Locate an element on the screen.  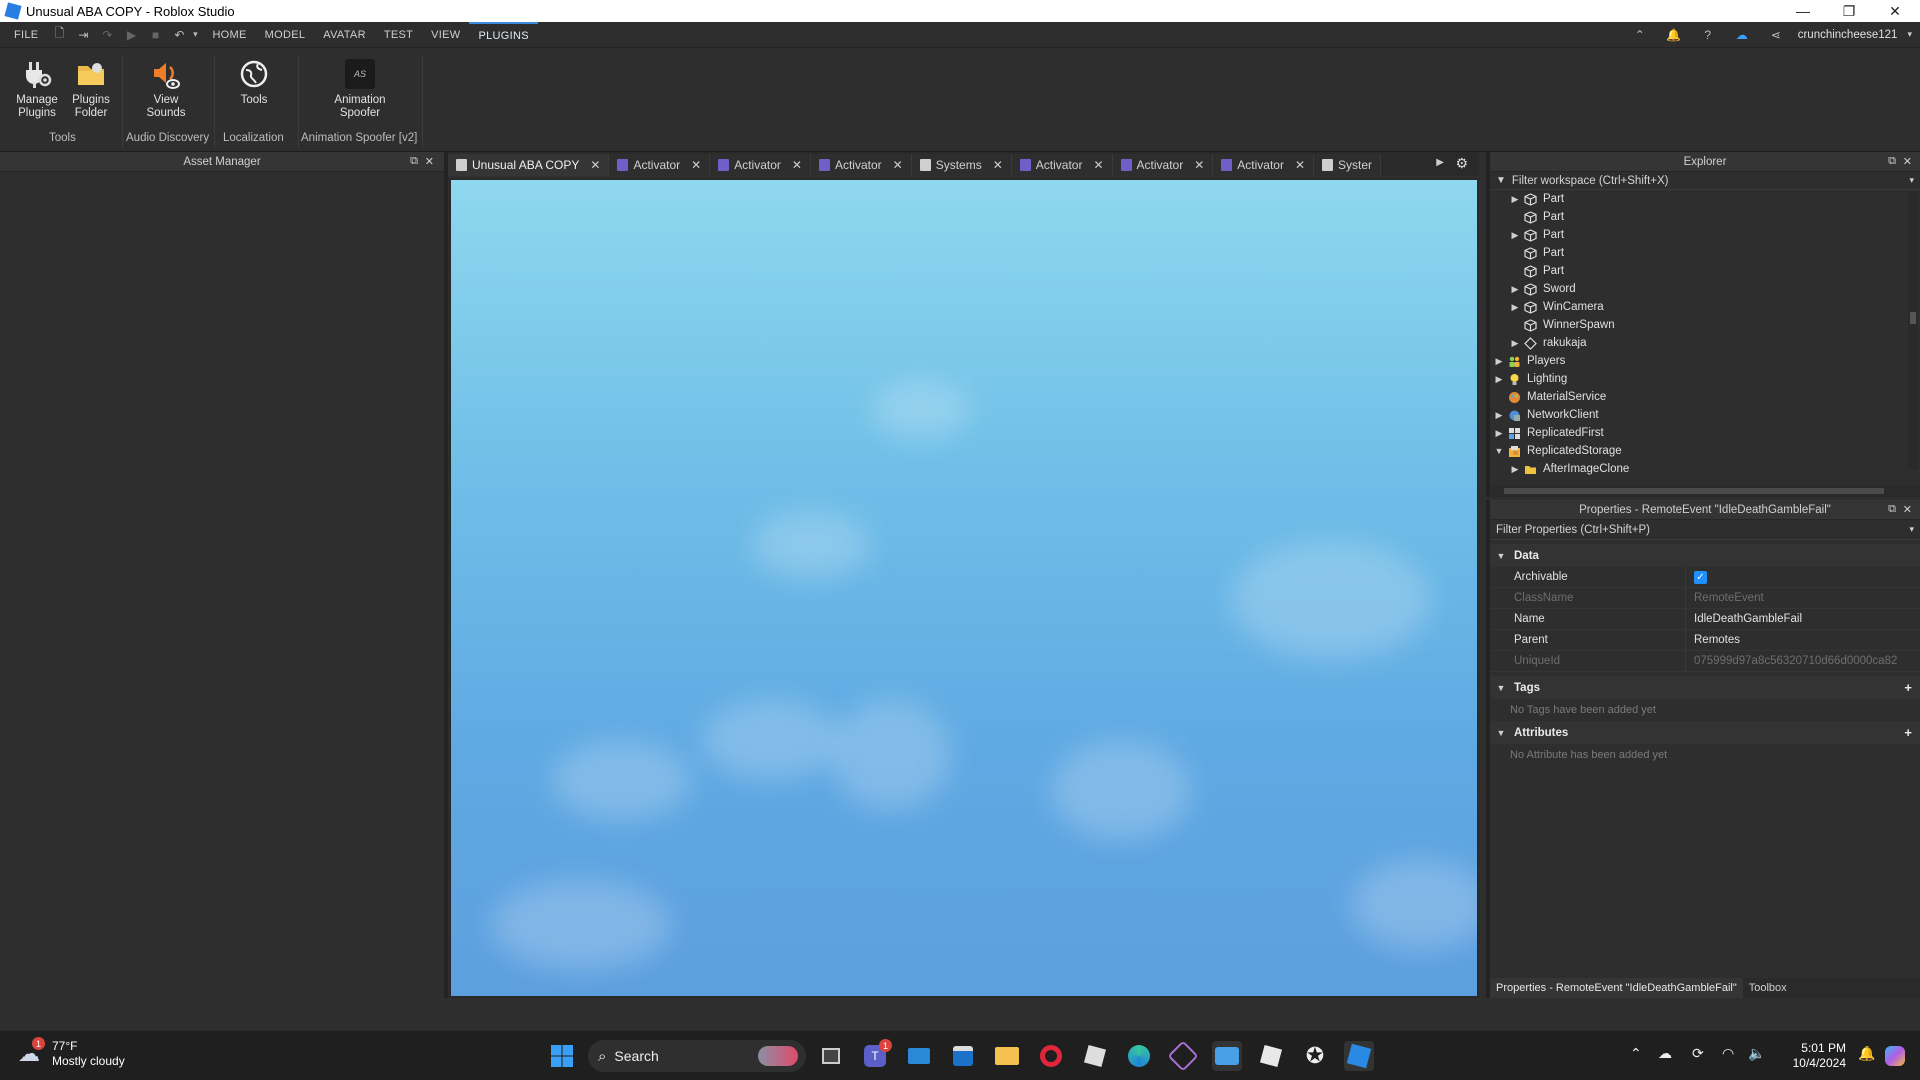
plugins-folder-button: Plugins Folder is located at coordinates (91, 89).